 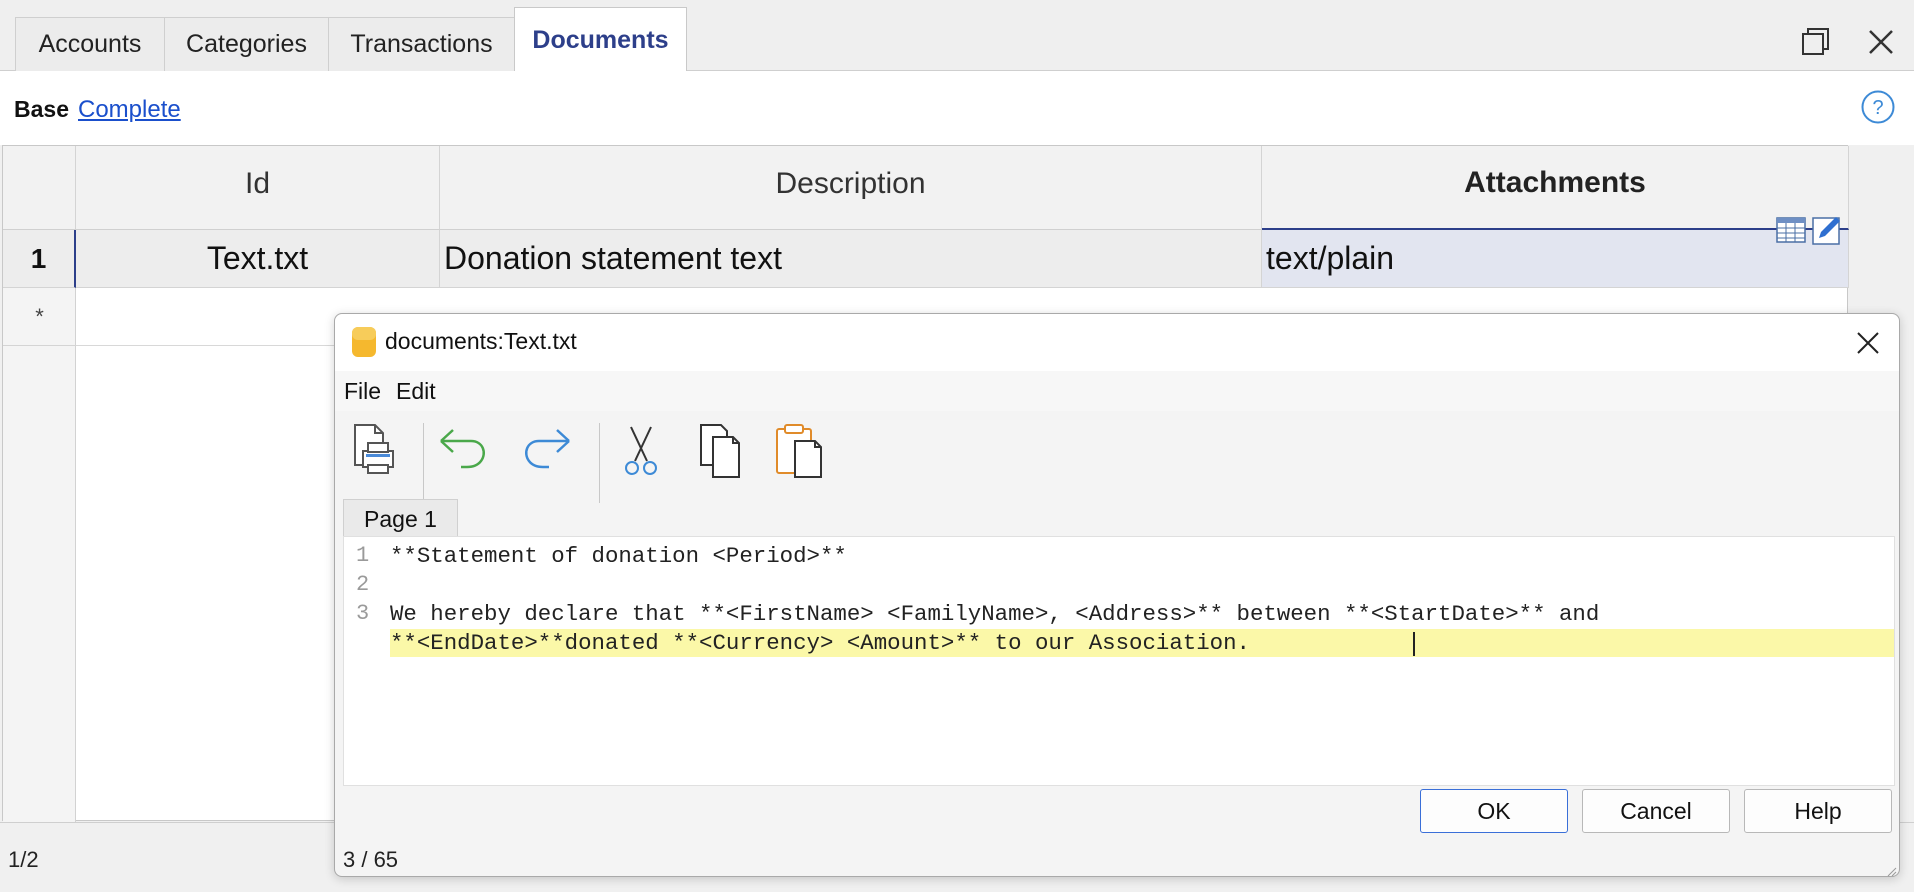 I want to click on help-icon: ?, so click(x=1878, y=107).